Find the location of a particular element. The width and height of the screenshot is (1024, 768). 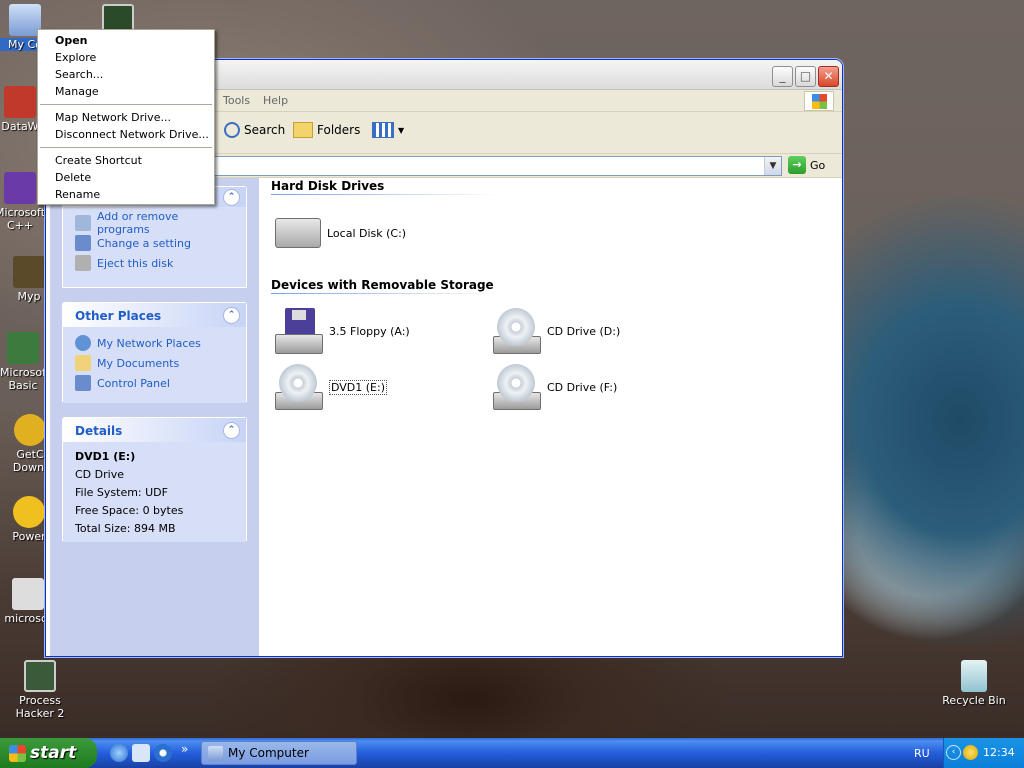

ie-icon is located at coordinates (119, 753).